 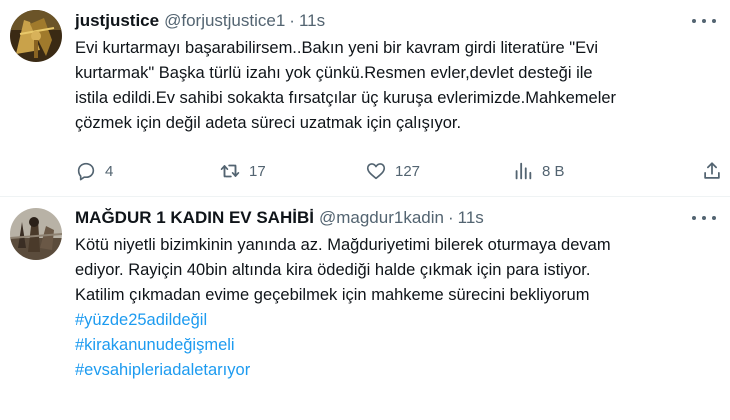 I want to click on views-button: 8 B, so click(x=538, y=171).